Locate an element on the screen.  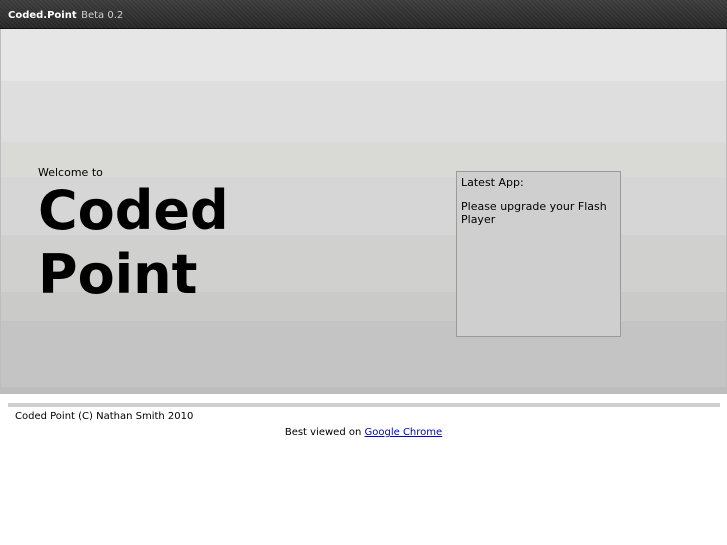
site-title-line1: Coded is located at coordinates (133, 210).